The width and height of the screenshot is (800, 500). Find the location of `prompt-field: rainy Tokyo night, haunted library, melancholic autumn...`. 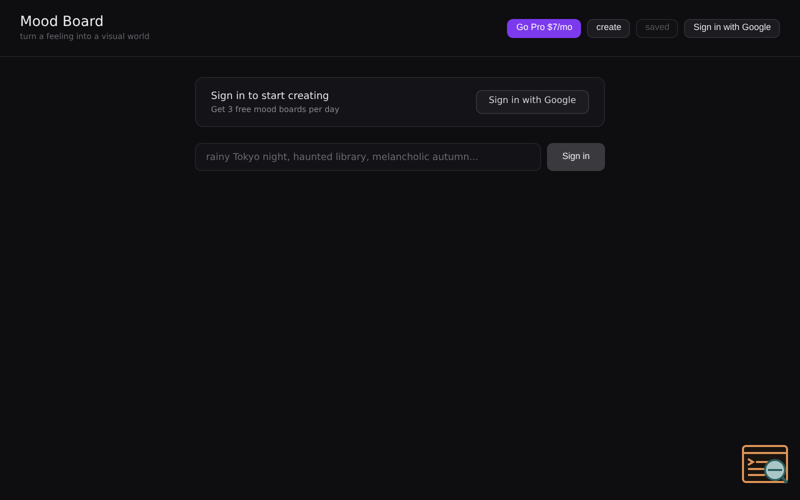

prompt-field: rainy Tokyo night, haunted library, melancholic autumn... is located at coordinates (368, 157).